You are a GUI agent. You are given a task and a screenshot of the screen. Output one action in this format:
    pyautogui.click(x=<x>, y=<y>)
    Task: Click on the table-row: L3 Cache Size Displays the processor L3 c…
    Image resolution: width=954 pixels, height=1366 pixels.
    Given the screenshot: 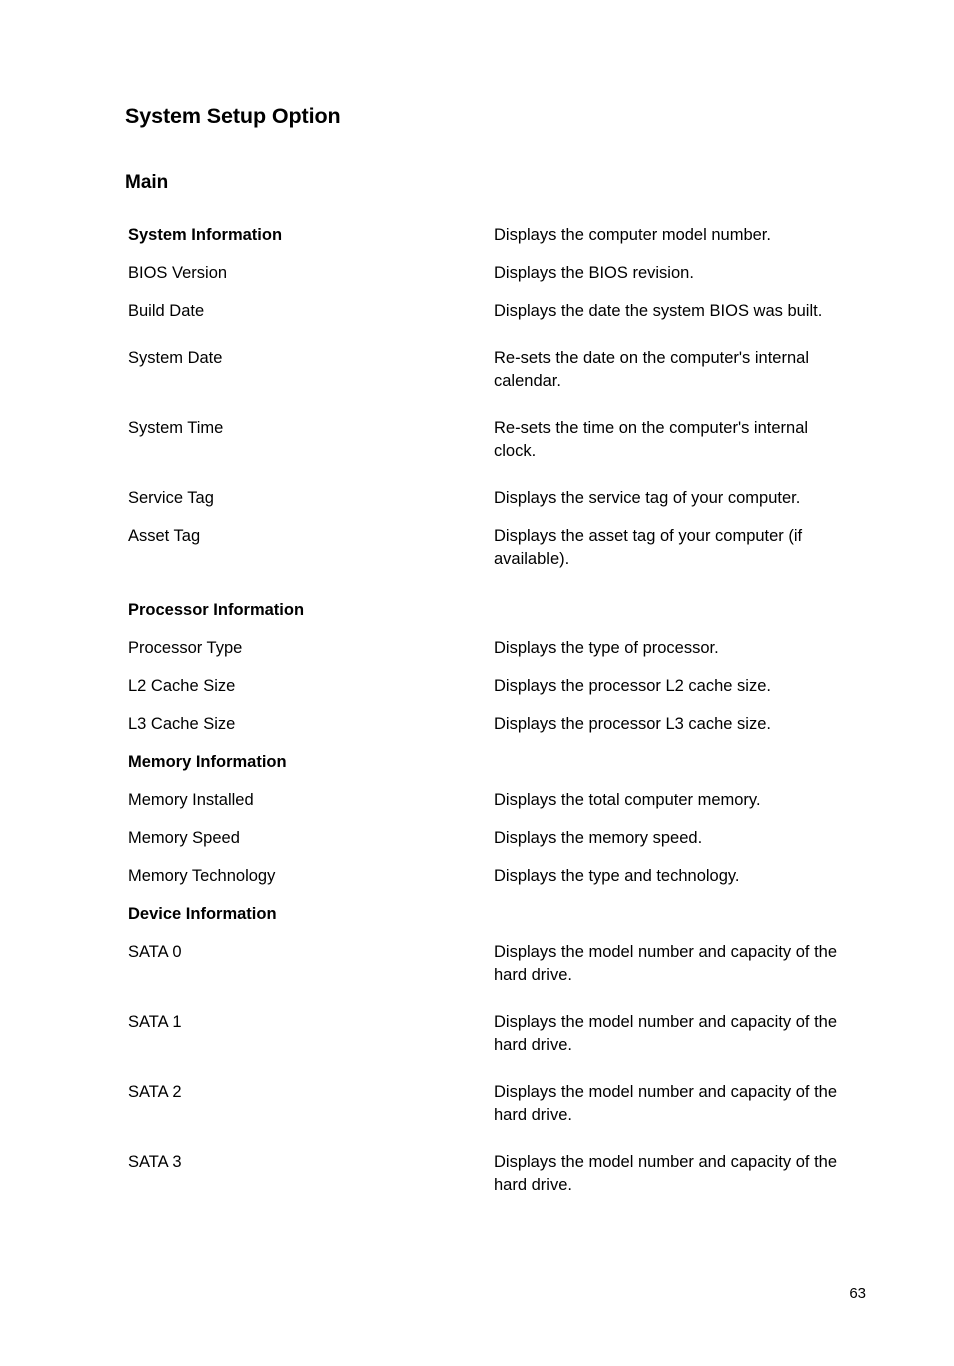 What is the action you would take?
    pyautogui.click(x=498, y=725)
    